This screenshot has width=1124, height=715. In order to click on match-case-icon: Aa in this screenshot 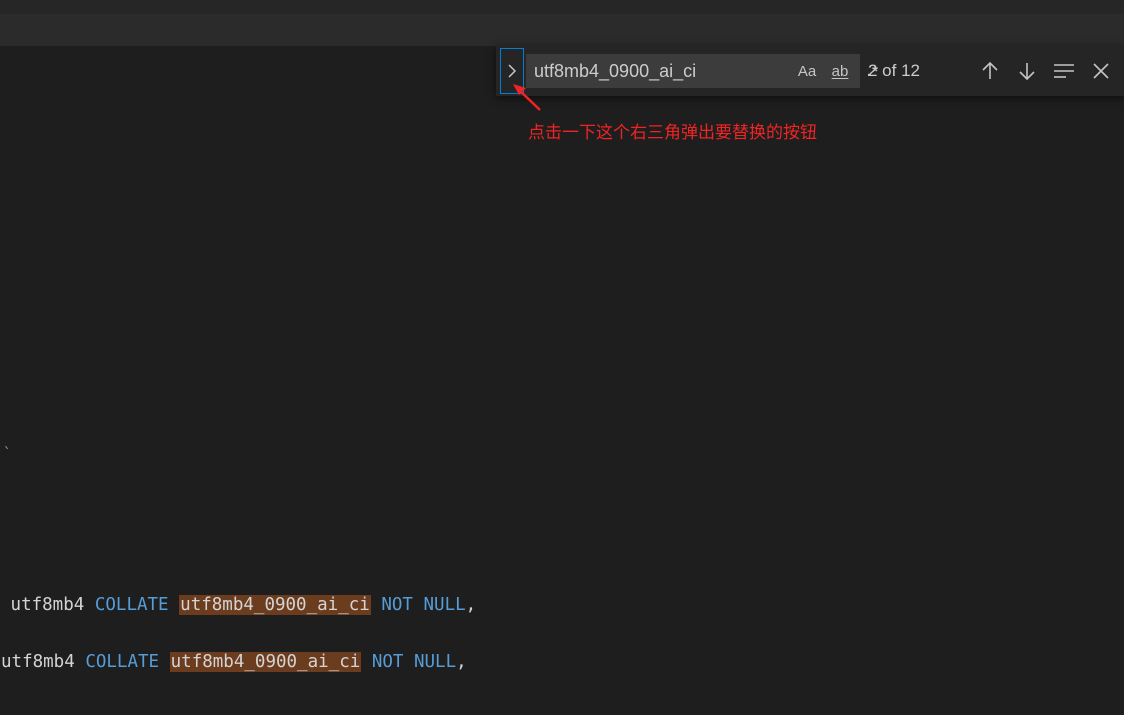, I will do `click(807, 71)`.